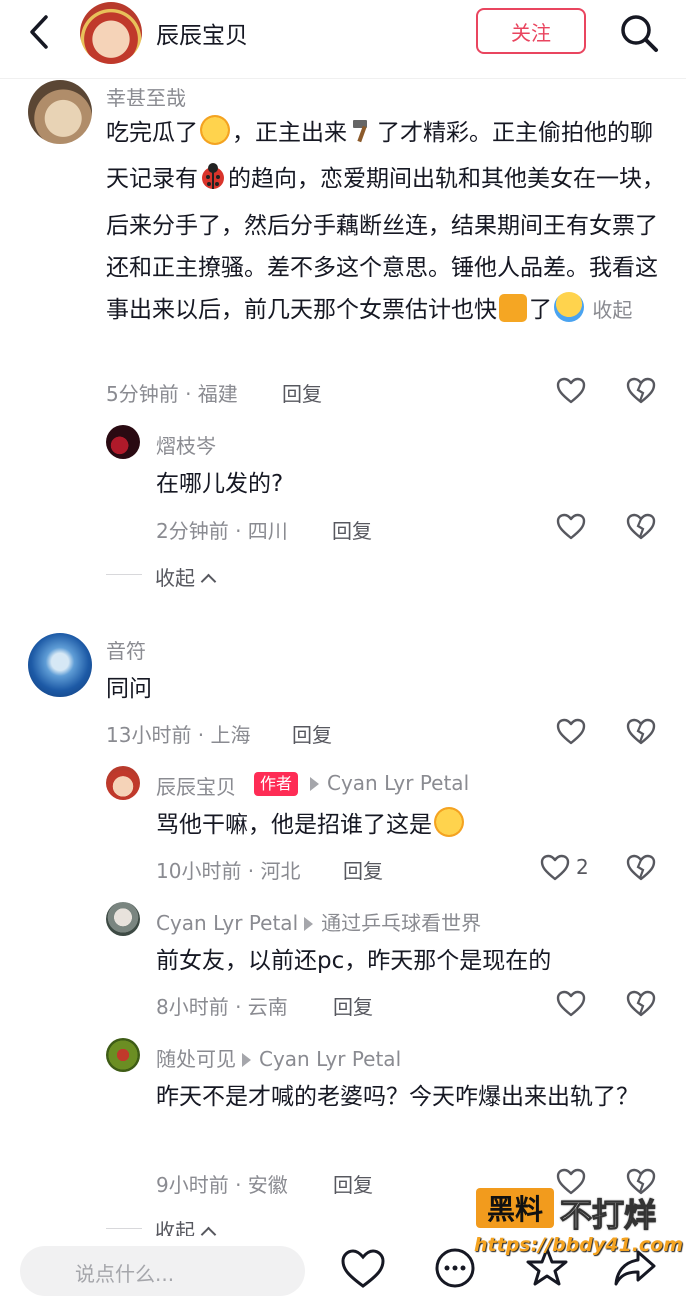  Describe the element at coordinates (513, 308) in the screenshot. I see `none-emoji-icon` at that location.